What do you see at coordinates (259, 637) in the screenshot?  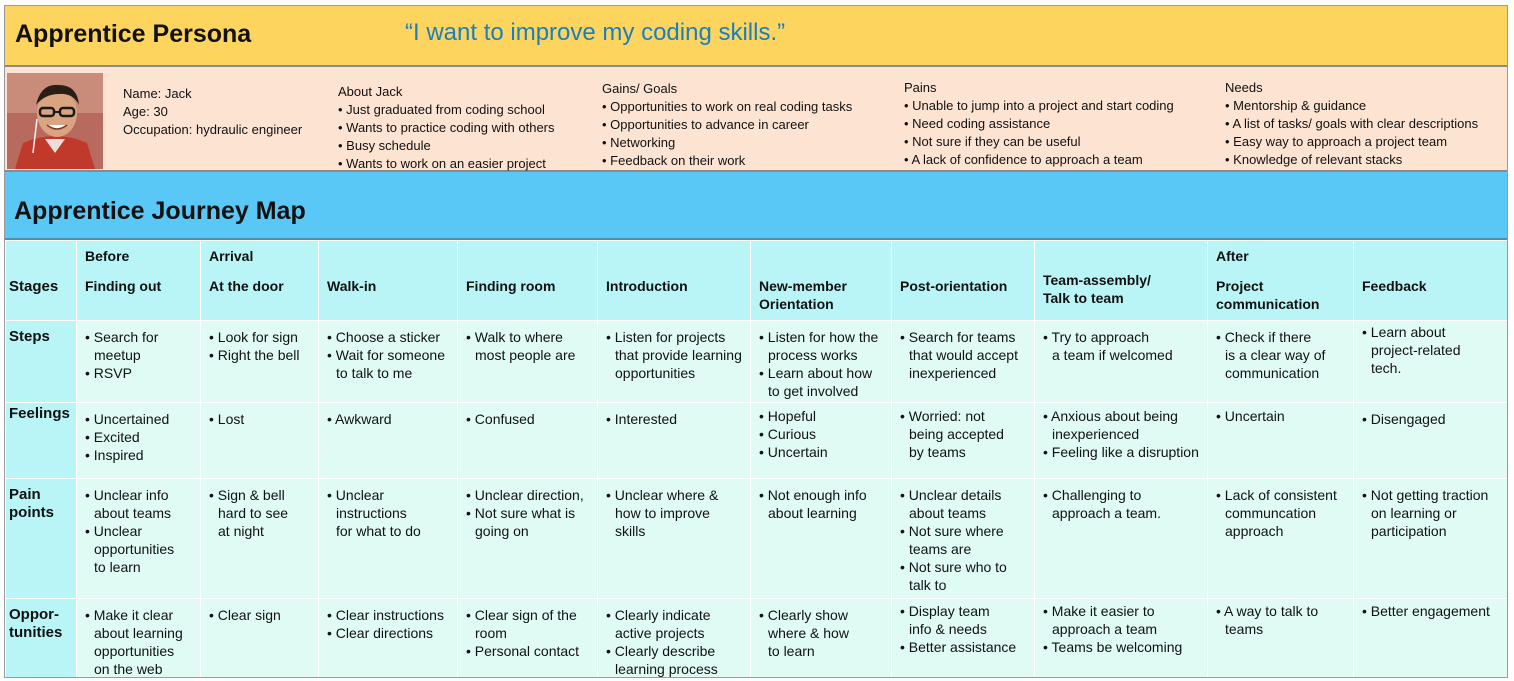 I see `opportunities-cell: • Clear sign` at bounding box center [259, 637].